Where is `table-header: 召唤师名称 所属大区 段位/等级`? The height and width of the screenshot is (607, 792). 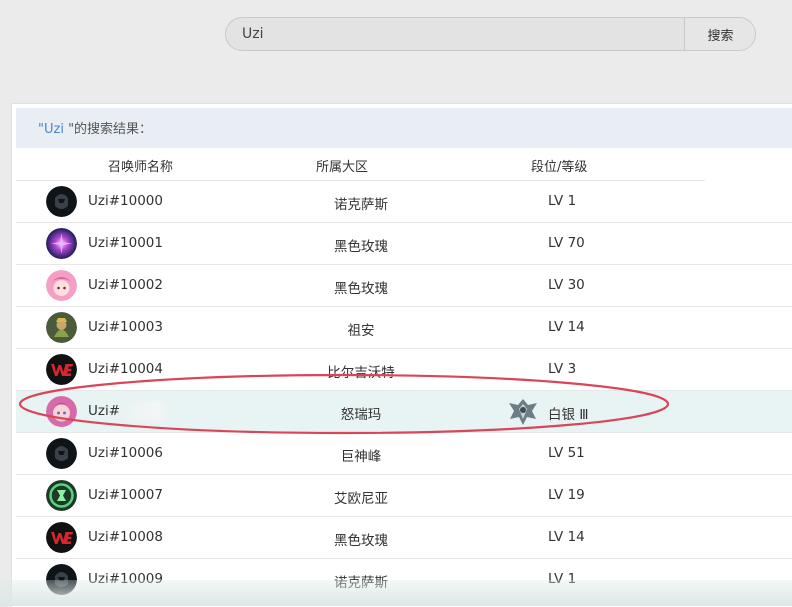
table-header: 召唤师名称 所属大区 段位/等级 is located at coordinates (360, 164).